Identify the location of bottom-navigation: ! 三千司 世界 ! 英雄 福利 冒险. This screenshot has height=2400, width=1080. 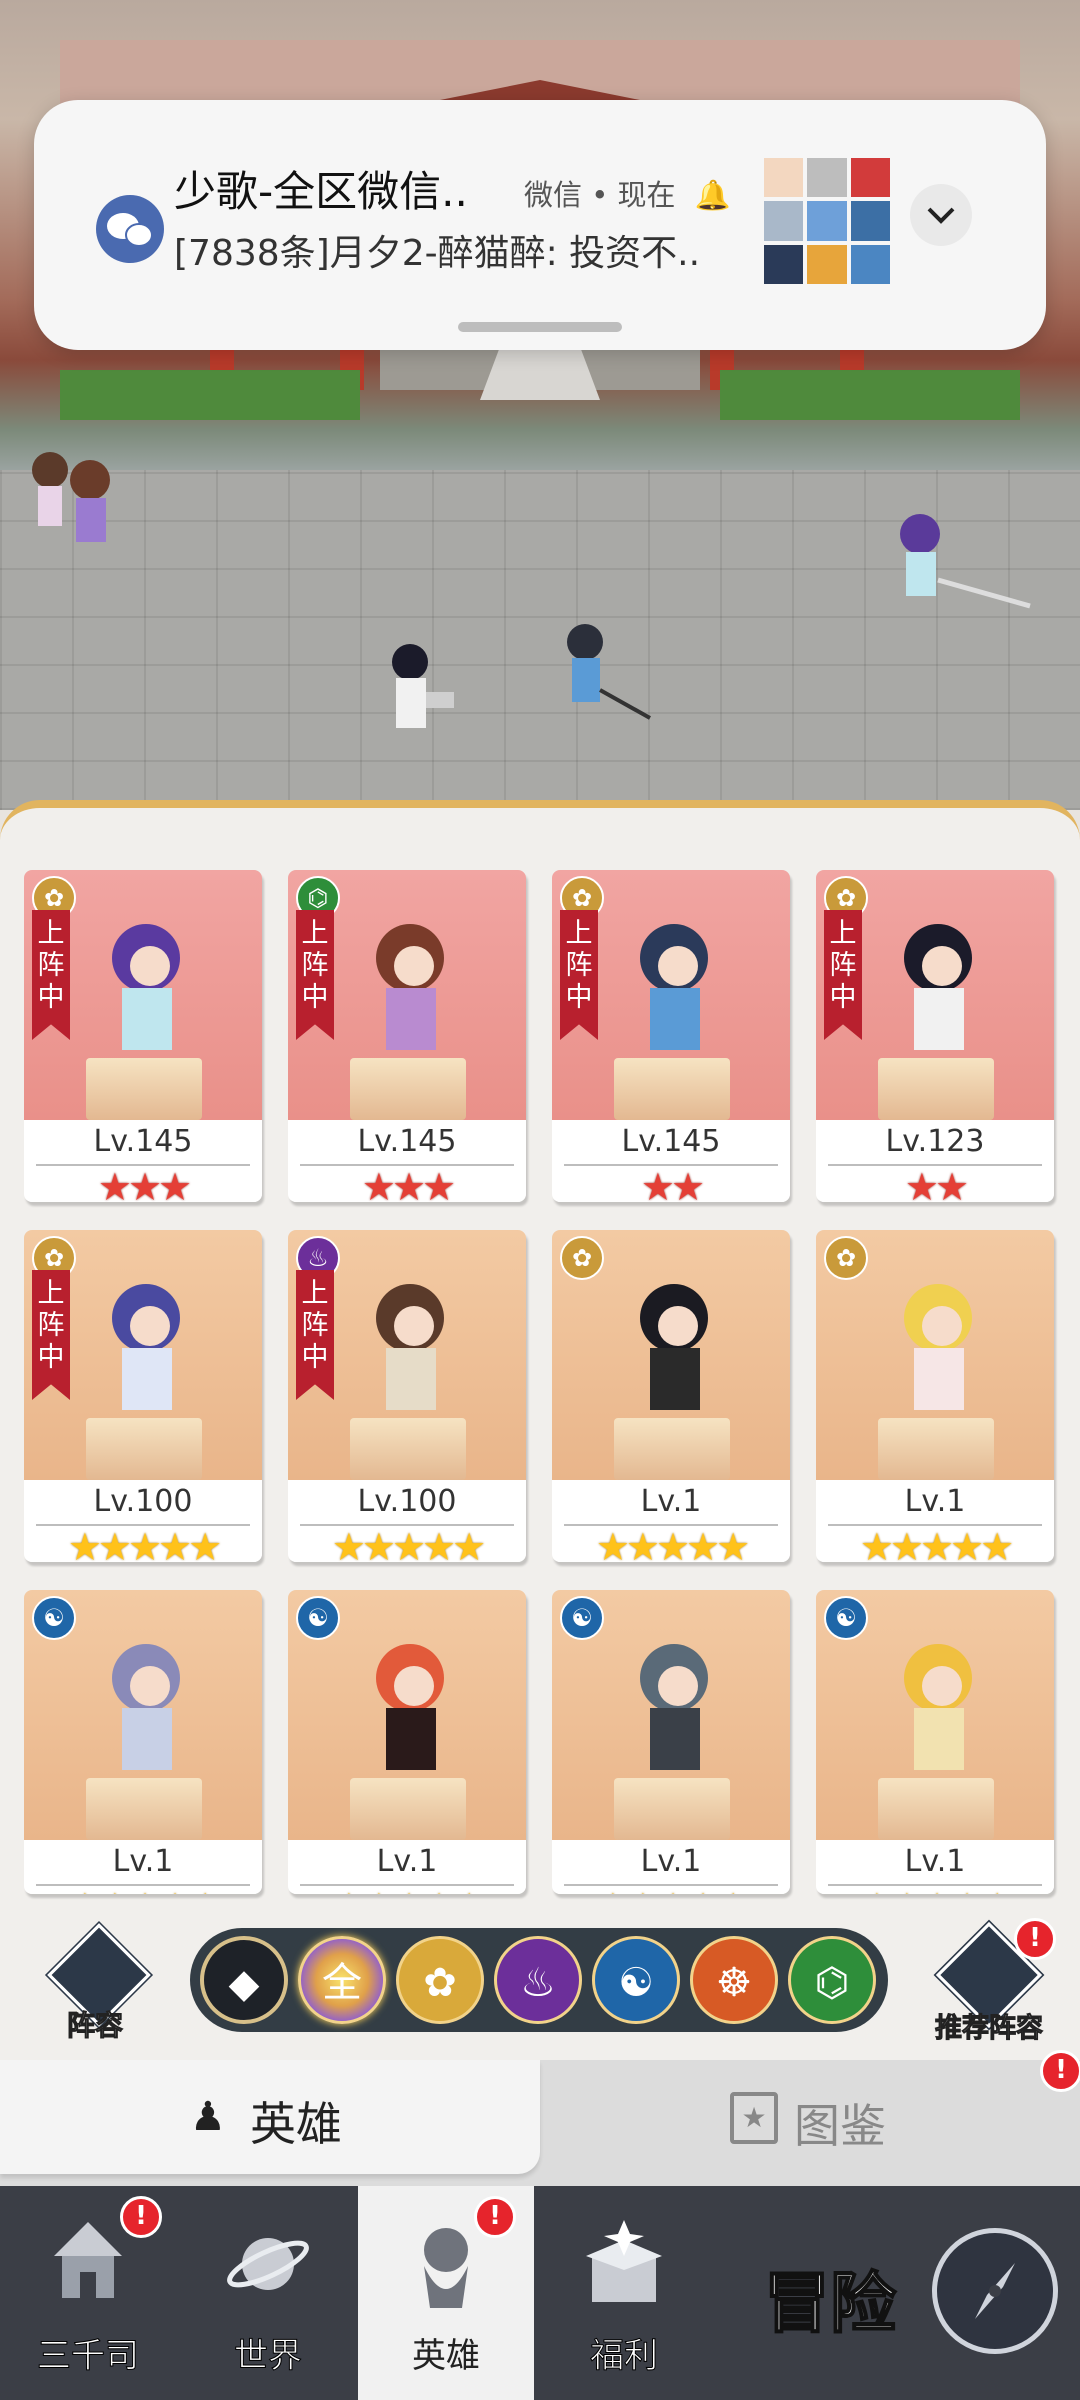
(540, 2293).